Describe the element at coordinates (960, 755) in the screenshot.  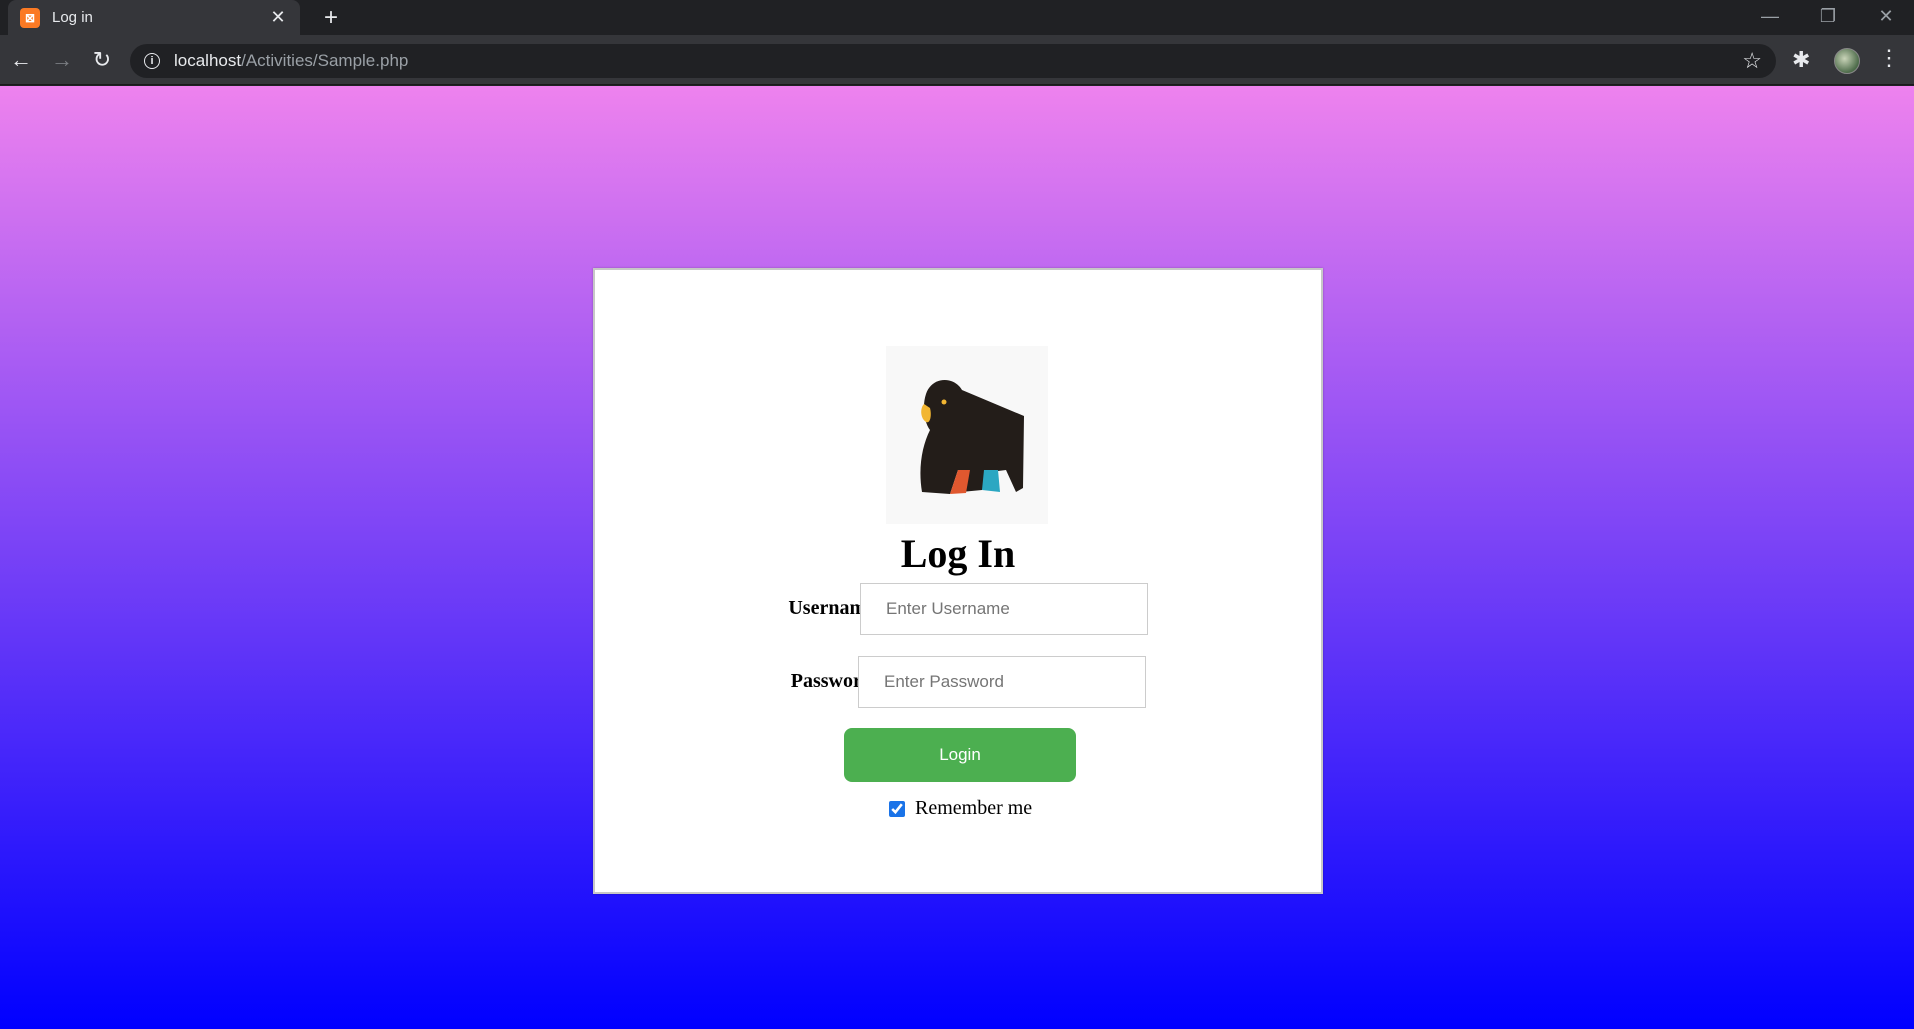
I see `login-button: Login` at that location.